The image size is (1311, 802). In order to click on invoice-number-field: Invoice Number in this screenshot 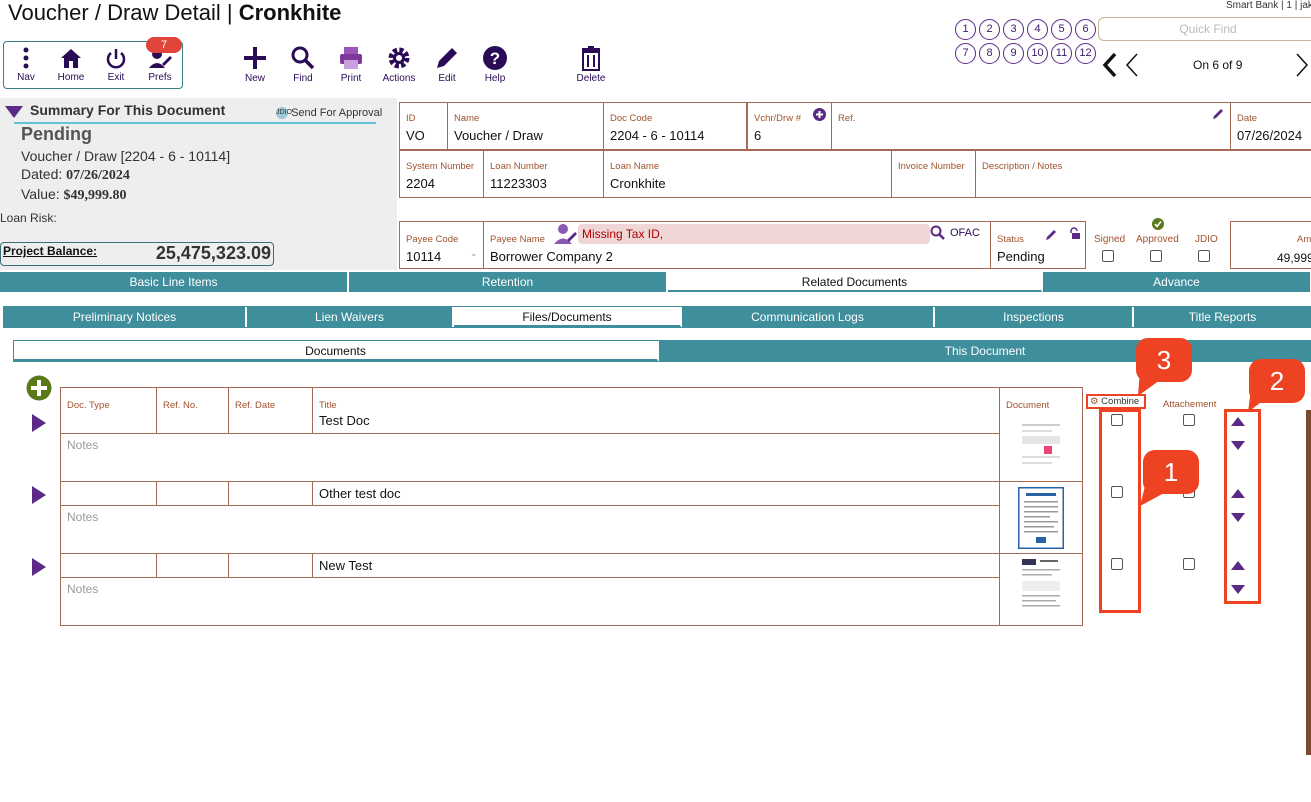, I will do `click(933, 174)`.